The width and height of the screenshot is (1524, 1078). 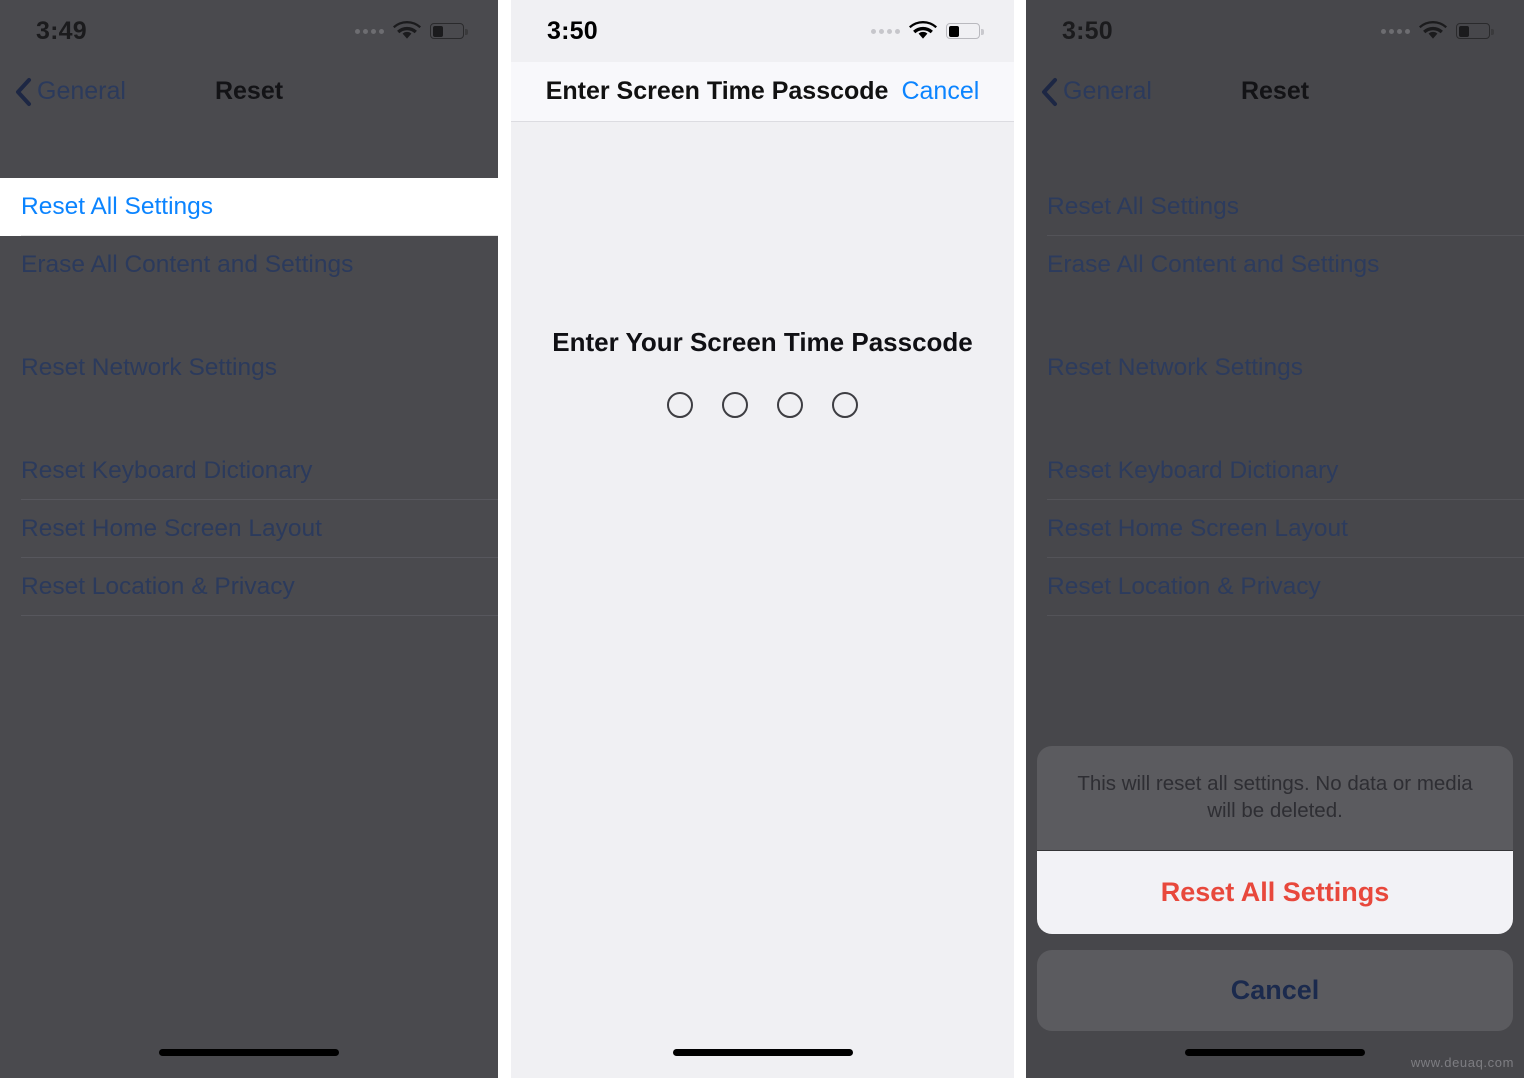 What do you see at coordinates (1275, 892) in the screenshot?
I see `reset-all-settings-button: Reset All Settings` at bounding box center [1275, 892].